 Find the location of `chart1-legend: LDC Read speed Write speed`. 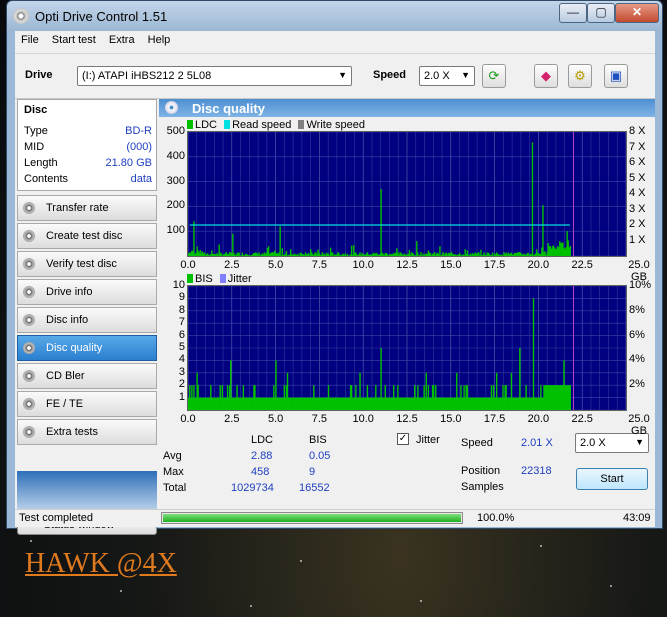

chart1-legend: LDC Read speed Write speed is located at coordinates (276, 125).